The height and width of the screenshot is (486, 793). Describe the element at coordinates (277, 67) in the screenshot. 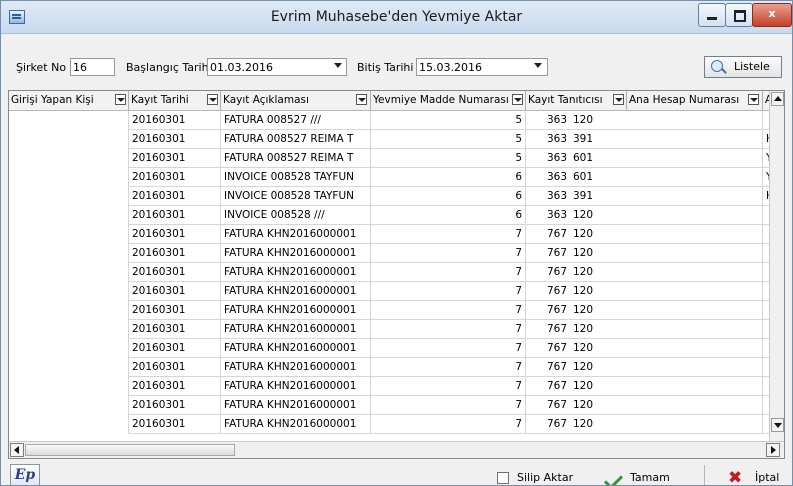

I see `baslangic-tarihi-select: 01.03.2016` at that location.